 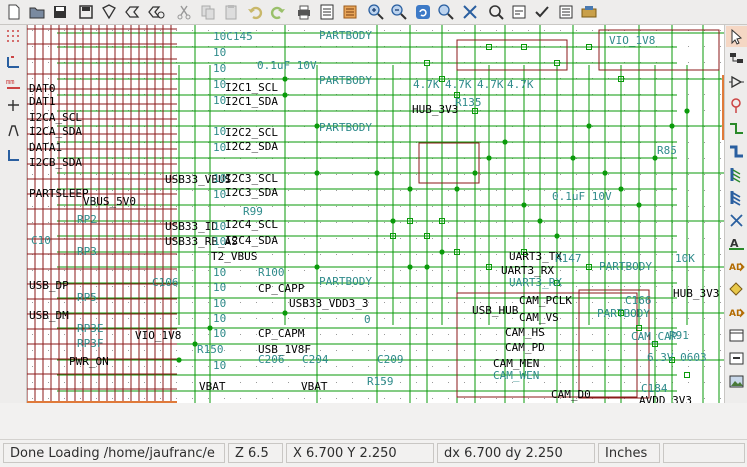 What do you see at coordinates (490, 84) in the screenshot?
I see `value-label: 4.7K` at bounding box center [490, 84].